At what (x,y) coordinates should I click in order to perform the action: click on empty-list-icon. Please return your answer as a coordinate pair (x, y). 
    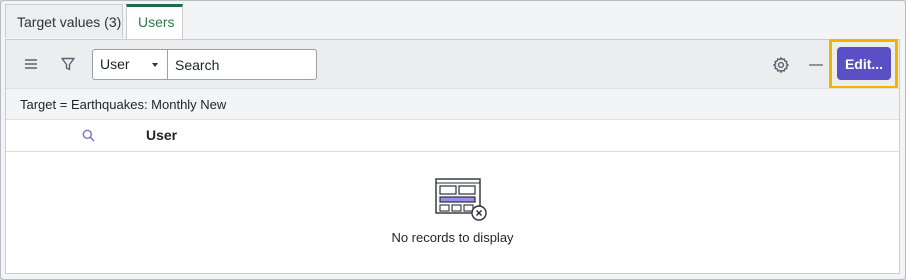
    Looking at the image, I should click on (463, 201).